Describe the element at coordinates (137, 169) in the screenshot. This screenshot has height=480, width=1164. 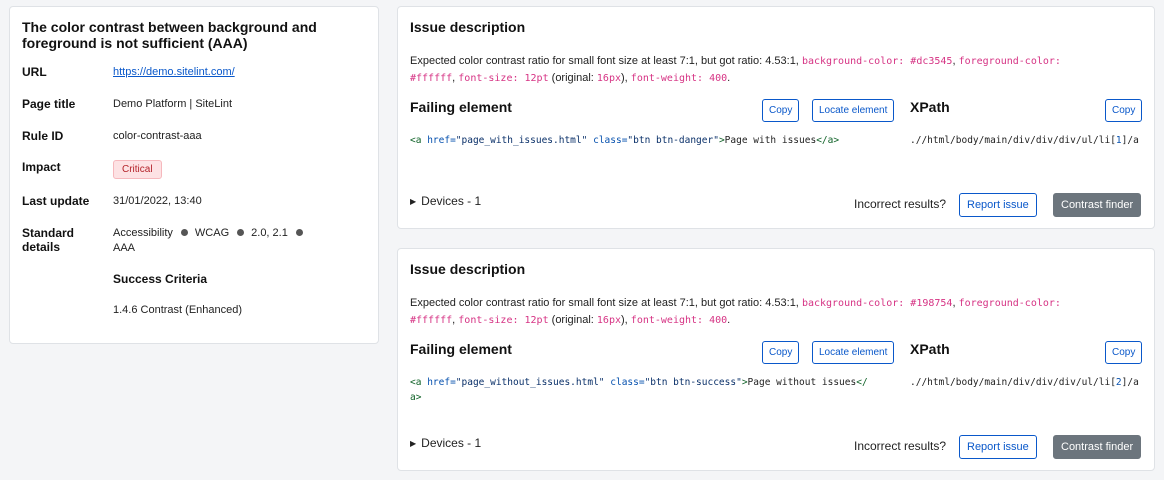
I see `impact-badge: Critical` at that location.